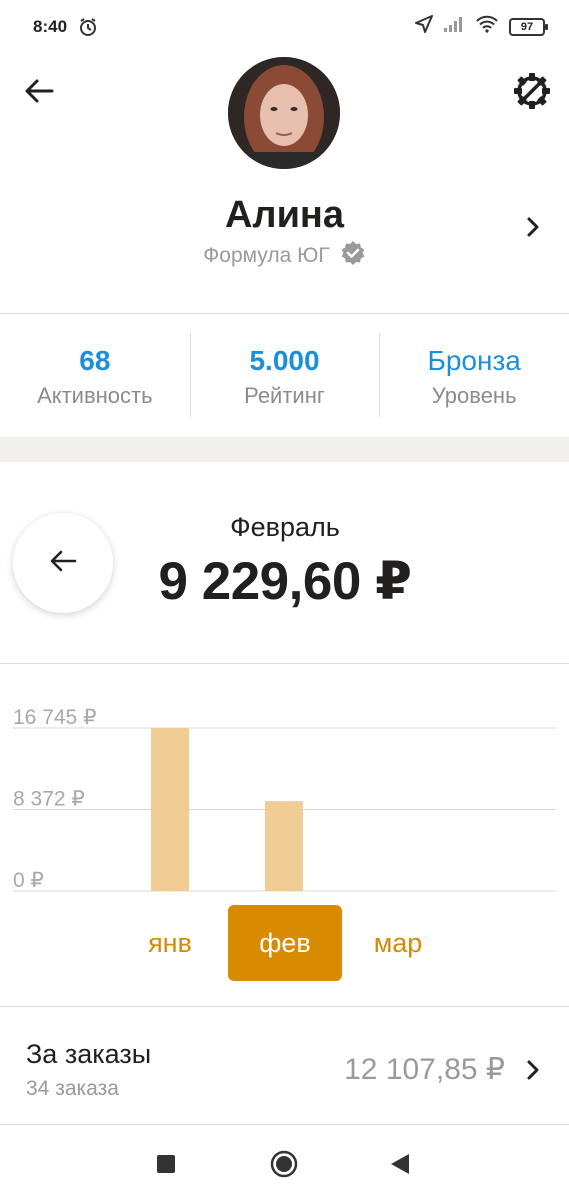  What do you see at coordinates (424, 1069) in the screenshot?
I see `orders-amount: 12 107,85 ₽` at bounding box center [424, 1069].